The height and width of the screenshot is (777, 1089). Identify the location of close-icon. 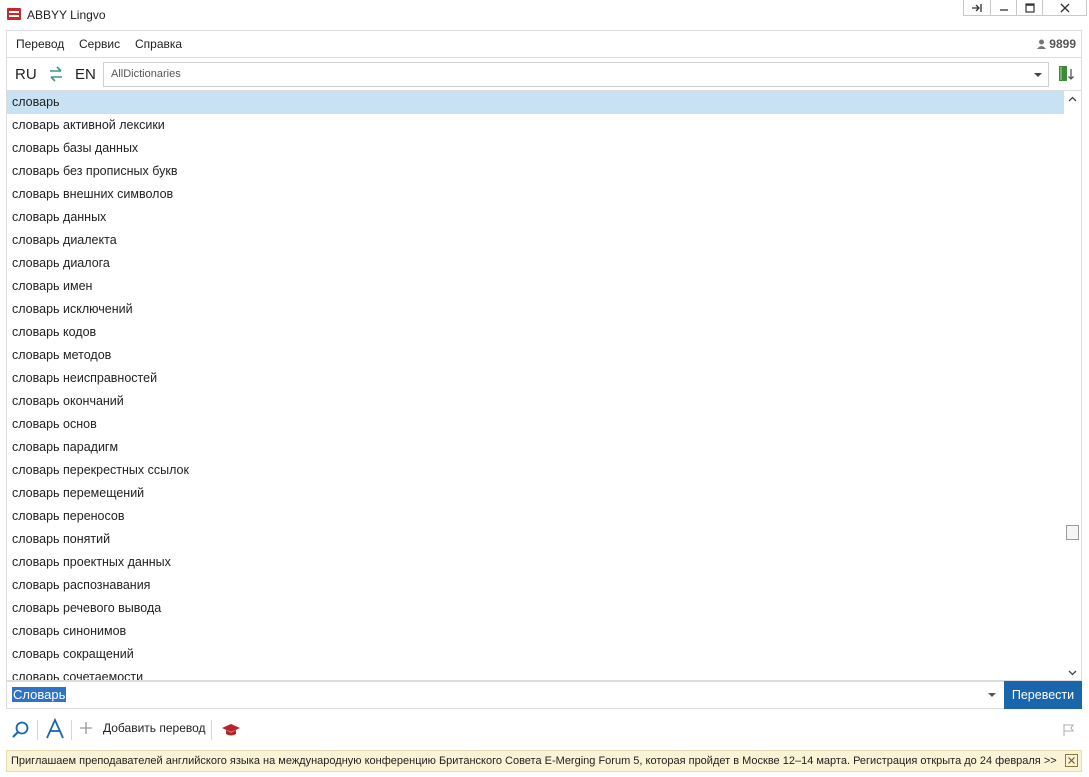
(1064, 7).